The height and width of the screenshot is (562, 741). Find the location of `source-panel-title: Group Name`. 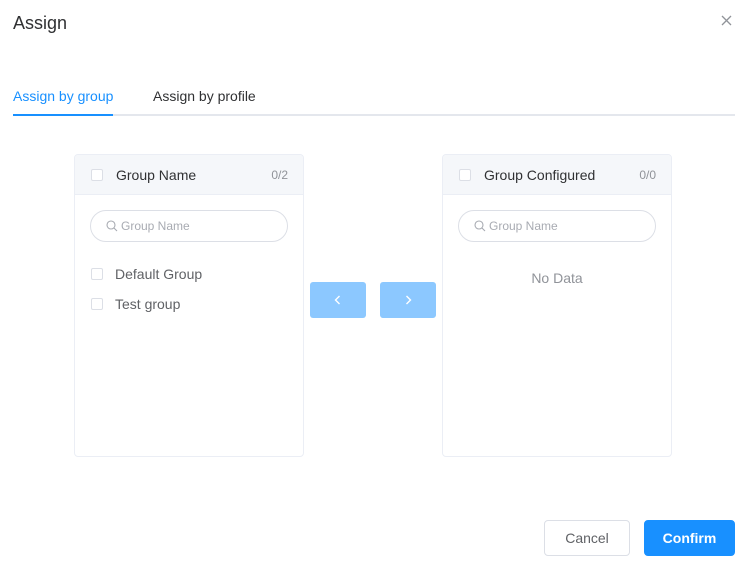

source-panel-title: Group Name is located at coordinates (156, 175).